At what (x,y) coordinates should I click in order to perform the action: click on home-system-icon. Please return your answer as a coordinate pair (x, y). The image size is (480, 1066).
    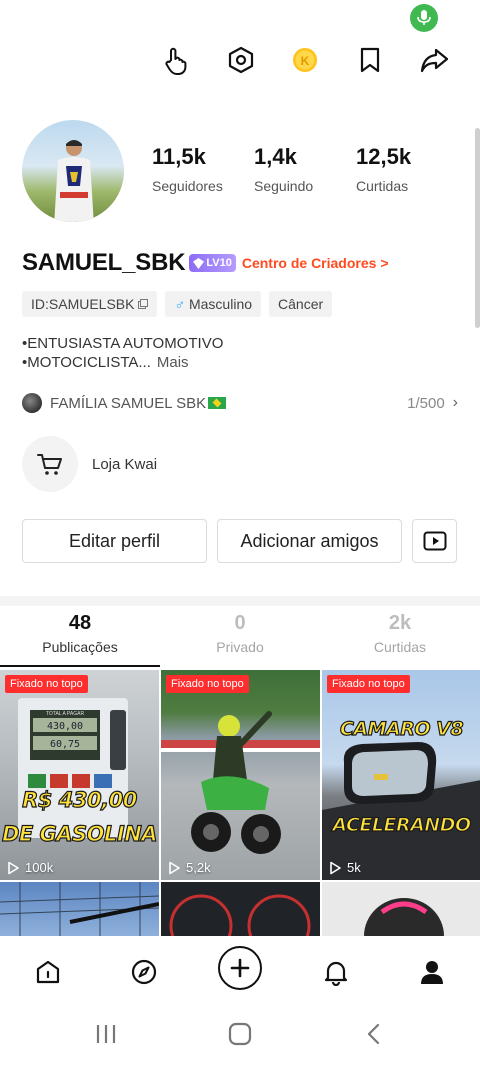
    Looking at the image, I should click on (240, 1034).